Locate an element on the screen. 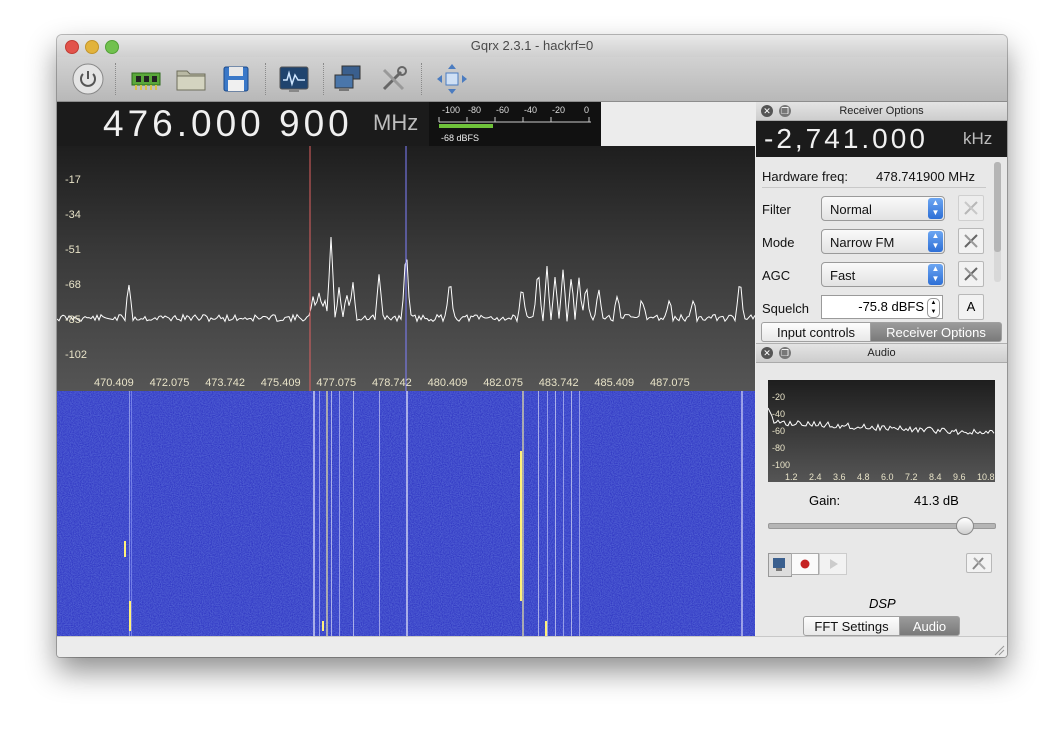  fft-icon is located at coordinates (294, 79).